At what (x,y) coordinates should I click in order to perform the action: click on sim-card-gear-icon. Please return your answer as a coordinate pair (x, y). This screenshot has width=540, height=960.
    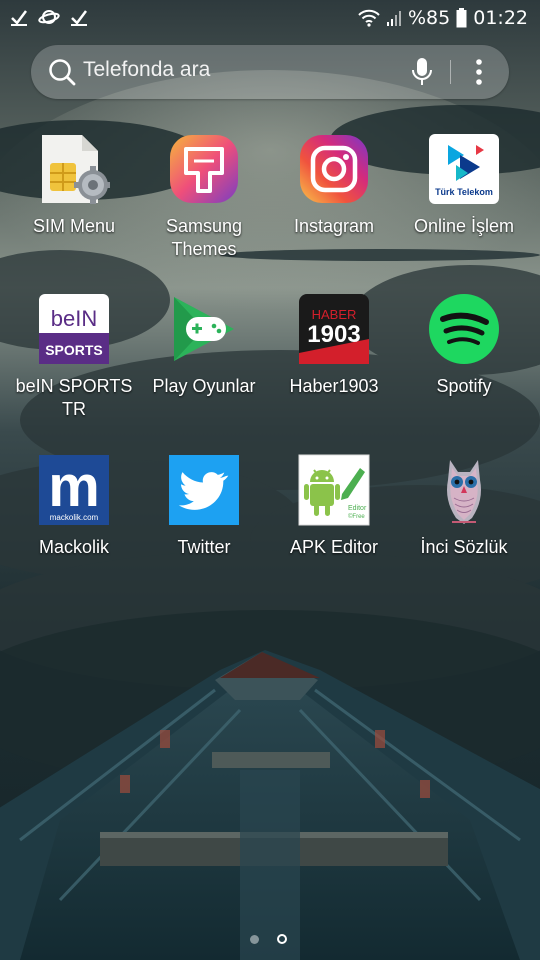
    Looking at the image, I should click on (76, 169).